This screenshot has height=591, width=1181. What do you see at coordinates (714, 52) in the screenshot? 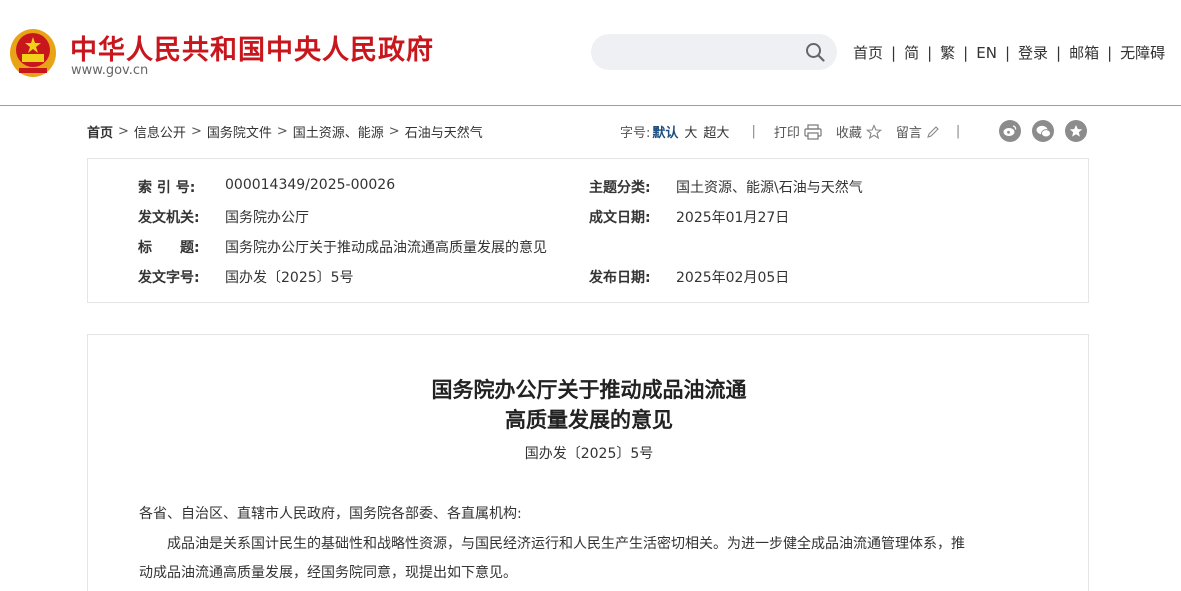
I see `search-input` at bounding box center [714, 52].